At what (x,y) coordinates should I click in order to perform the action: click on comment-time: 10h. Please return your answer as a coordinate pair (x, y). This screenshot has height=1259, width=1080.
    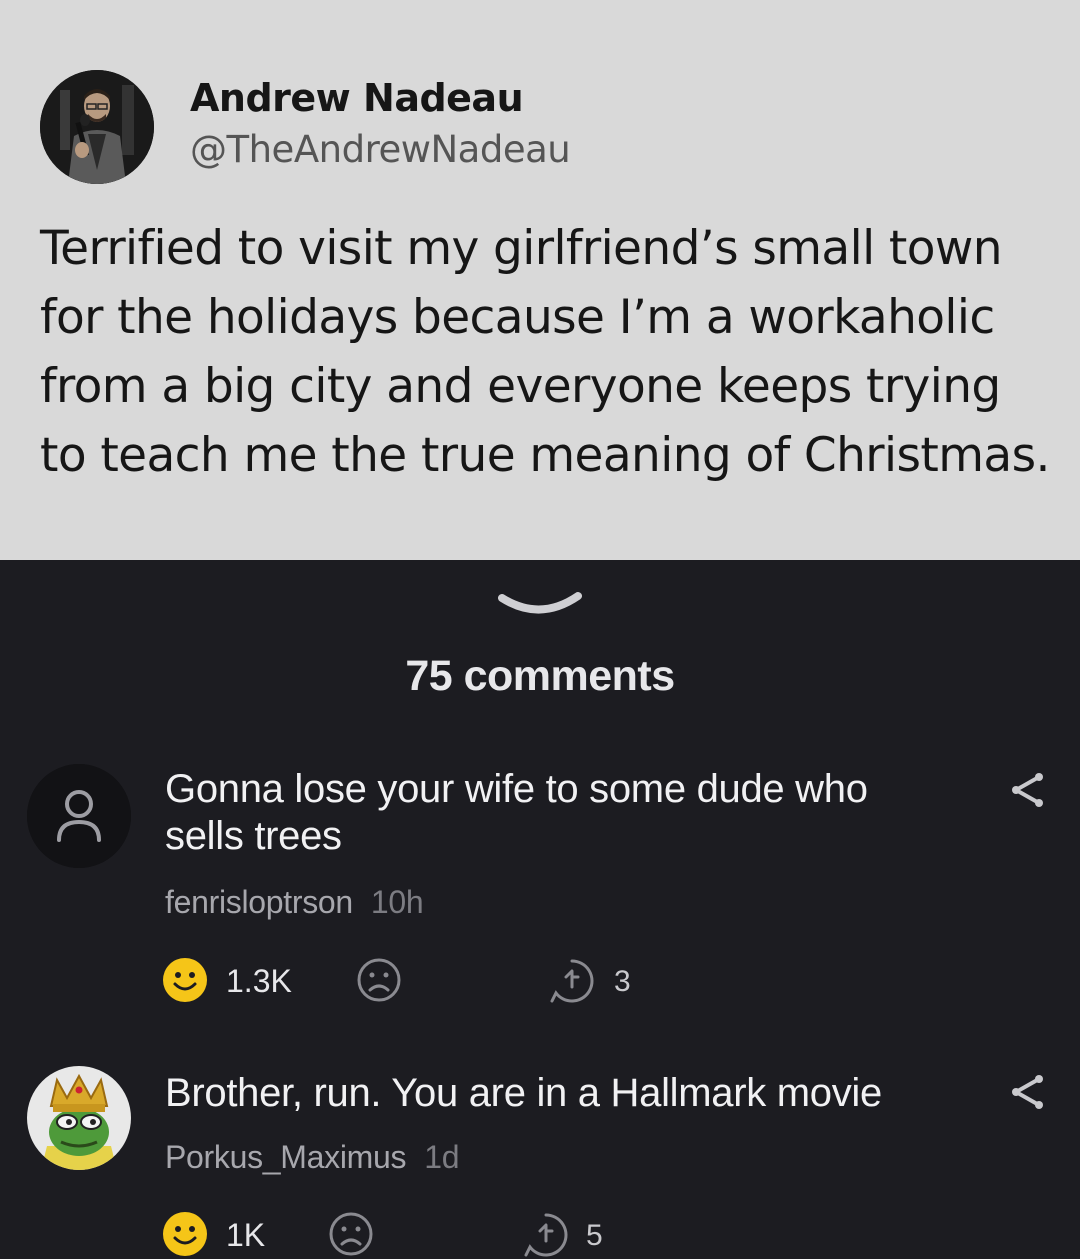
    Looking at the image, I should click on (397, 902).